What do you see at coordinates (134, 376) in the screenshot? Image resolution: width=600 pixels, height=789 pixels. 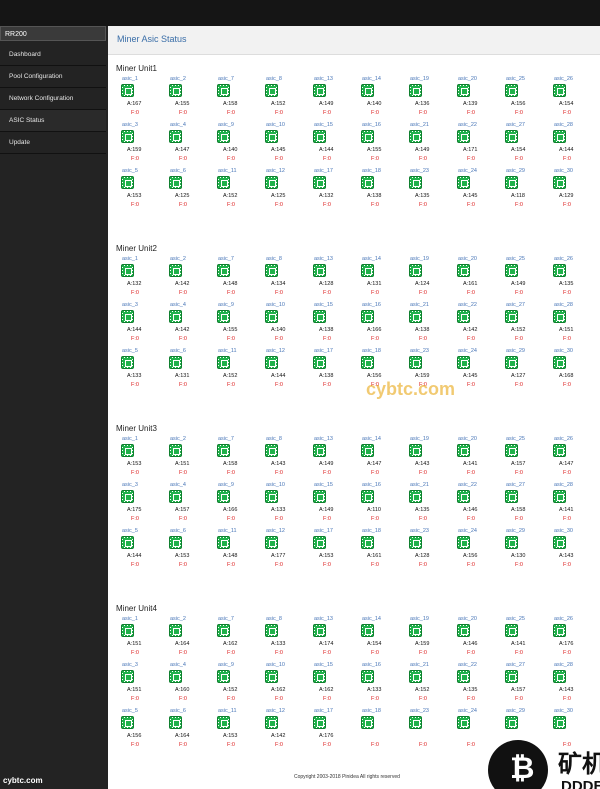 I see `asic-a-value: A:133` at bounding box center [134, 376].